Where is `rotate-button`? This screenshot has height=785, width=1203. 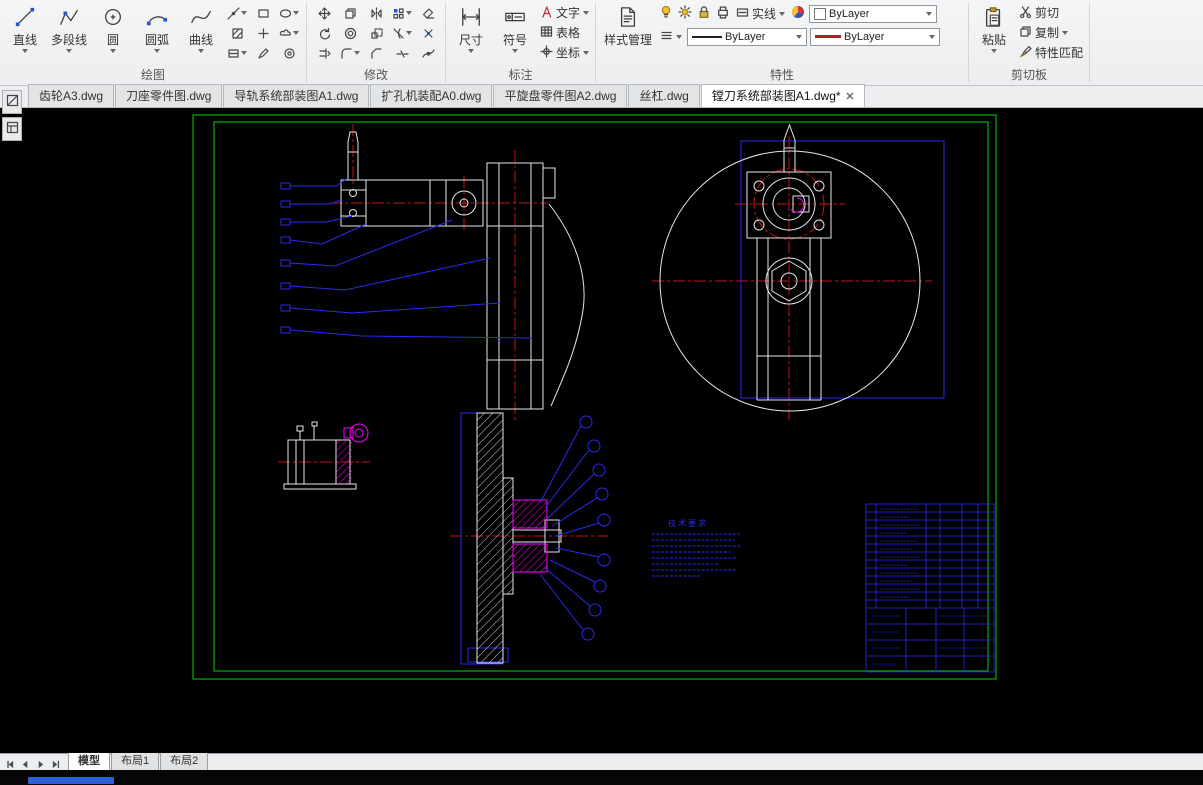
rotate-button is located at coordinates (324, 33).